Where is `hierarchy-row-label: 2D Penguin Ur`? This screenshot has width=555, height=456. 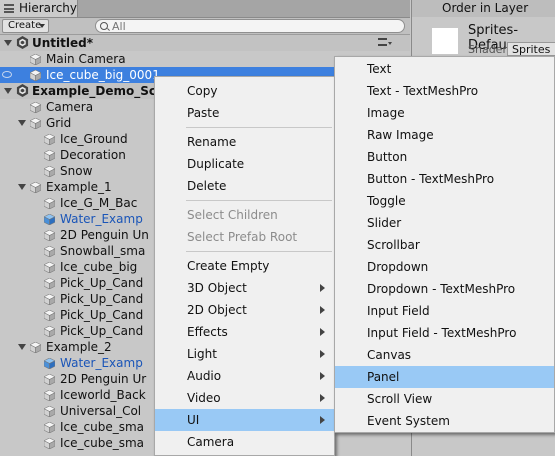
hierarchy-row-label: 2D Penguin Ur is located at coordinates (103, 379).